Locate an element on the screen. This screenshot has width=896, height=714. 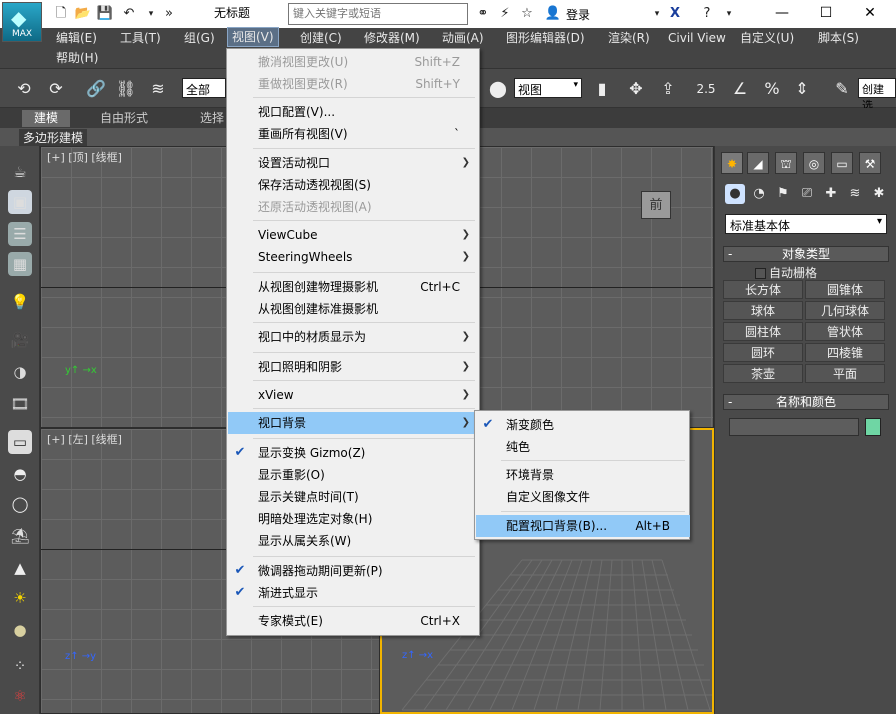
bg-submenu-item-1: 纯色 is located at coordinates (583, 447).